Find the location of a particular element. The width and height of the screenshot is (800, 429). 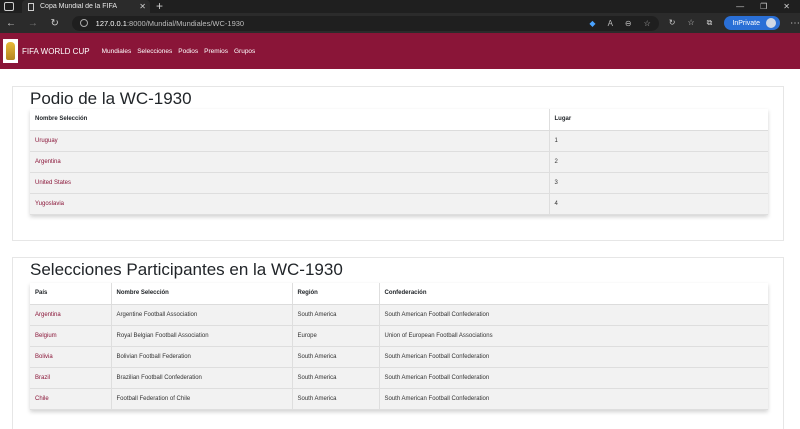

table-row: Uruguay 1 is located at coordinates (399, 141).